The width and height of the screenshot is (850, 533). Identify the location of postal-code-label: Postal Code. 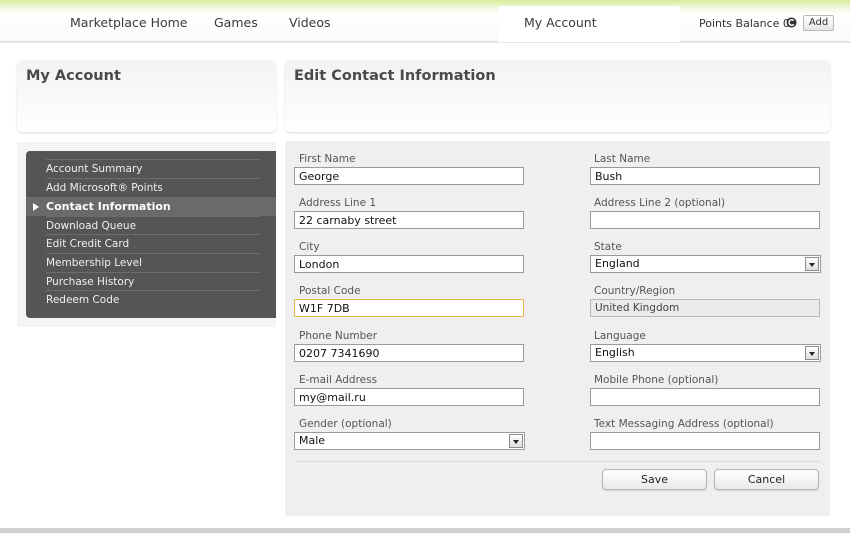
(330, 291).